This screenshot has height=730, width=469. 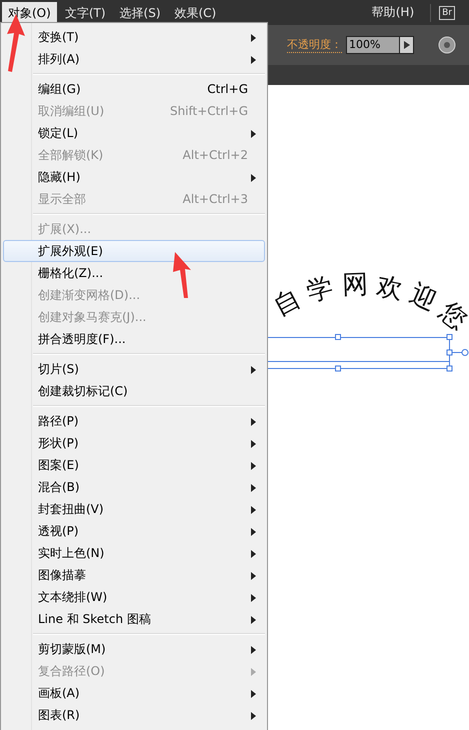 What do you see at coordinates (389, 288) in the screenshot?
I see `arc-text-character: 欢` at bounding box center [389, 288].